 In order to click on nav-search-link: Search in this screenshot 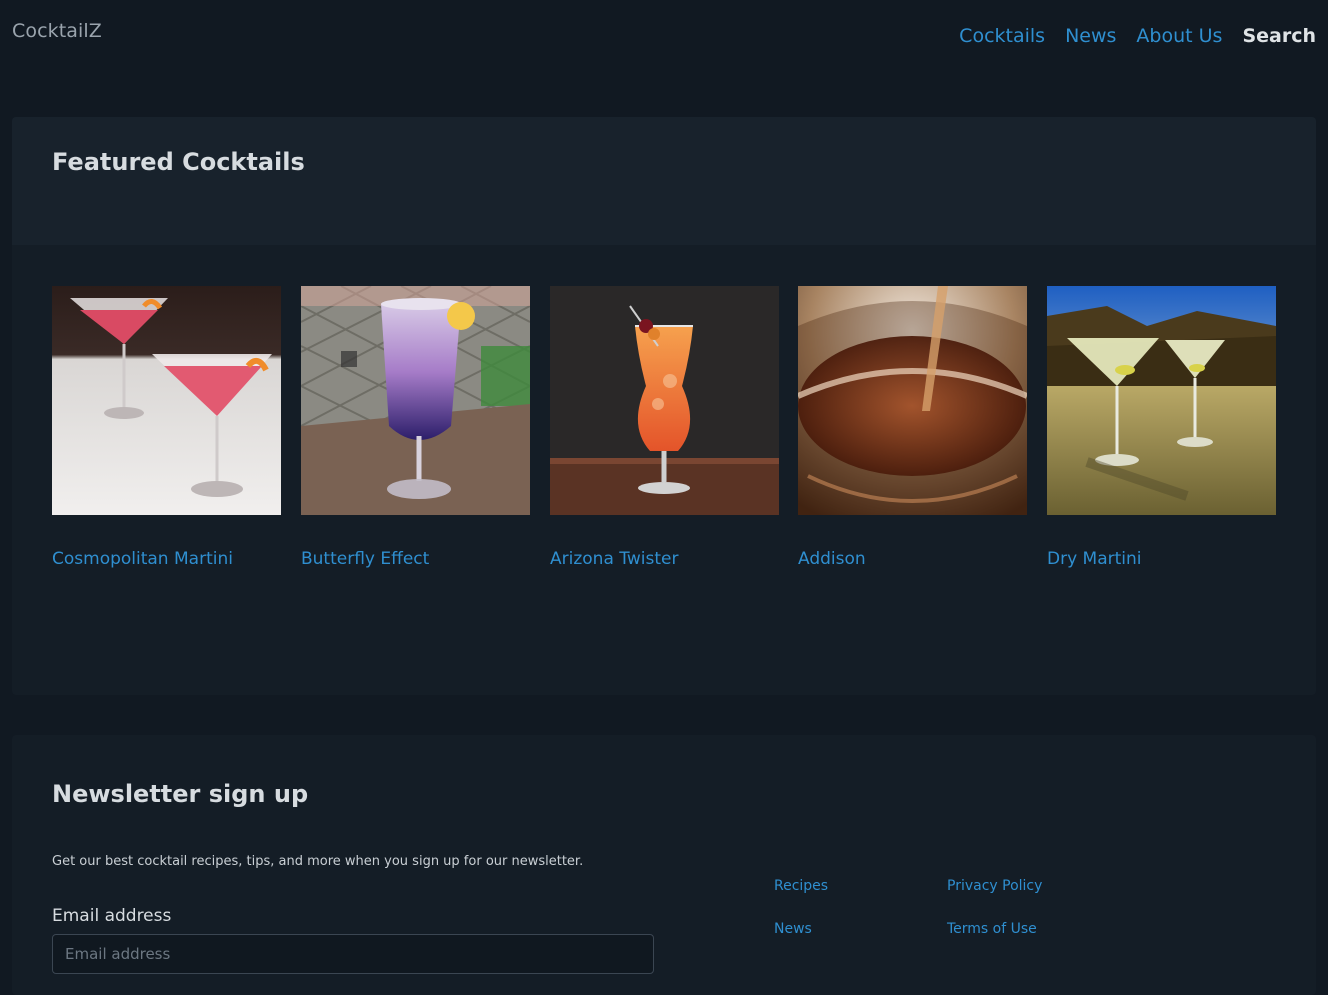, I will do `click(1279, 36)`.